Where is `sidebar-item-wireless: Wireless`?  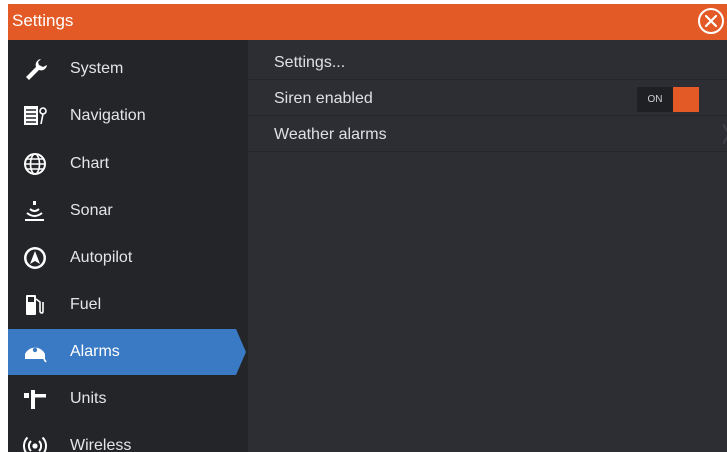
sidebar-item-wireless: Wireless is located at coordinates (128, 437).